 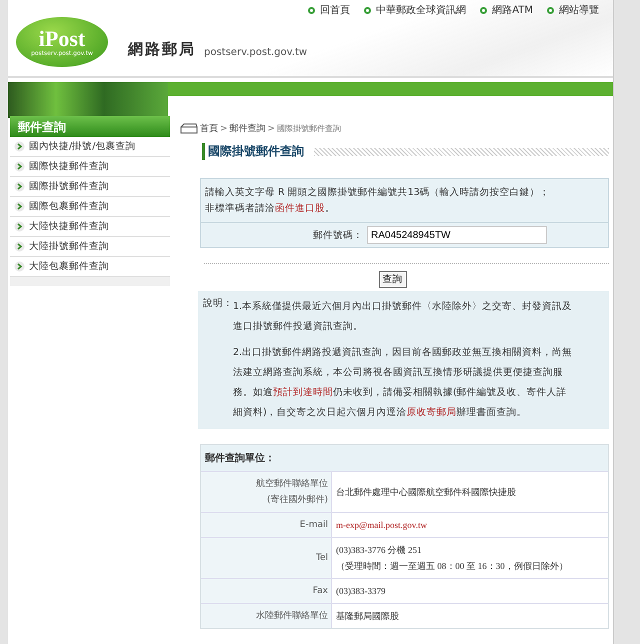 I want to click on text-link: 函件進口股, so click(x=300, y=208).